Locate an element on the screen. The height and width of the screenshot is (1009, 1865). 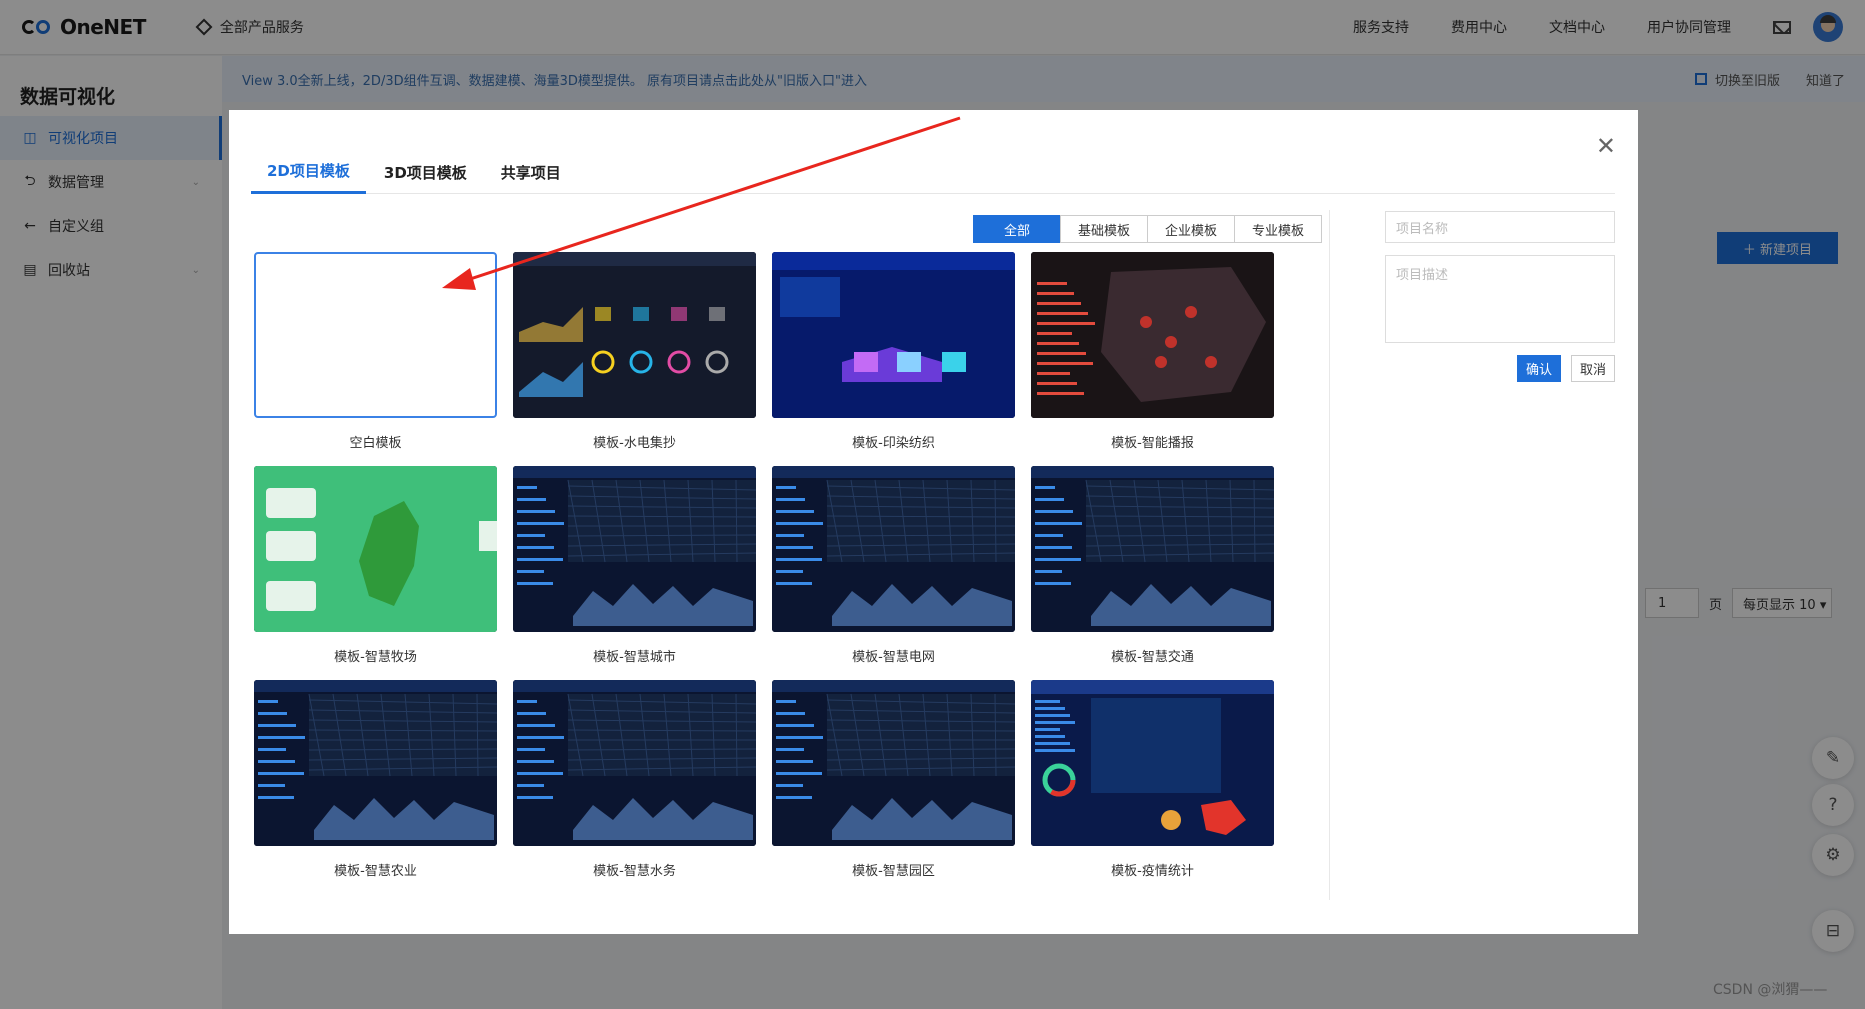
filter-professional: 专业模板 is located at coordinates (1278, 229).